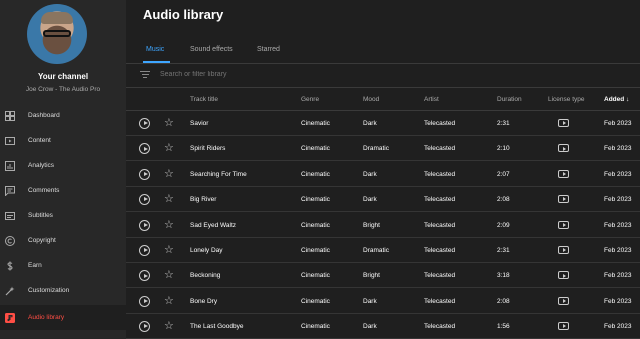 The width and height of the screenshot is (640, 339). I want to click on sidebar-item-content: Content, so click(63, 140).